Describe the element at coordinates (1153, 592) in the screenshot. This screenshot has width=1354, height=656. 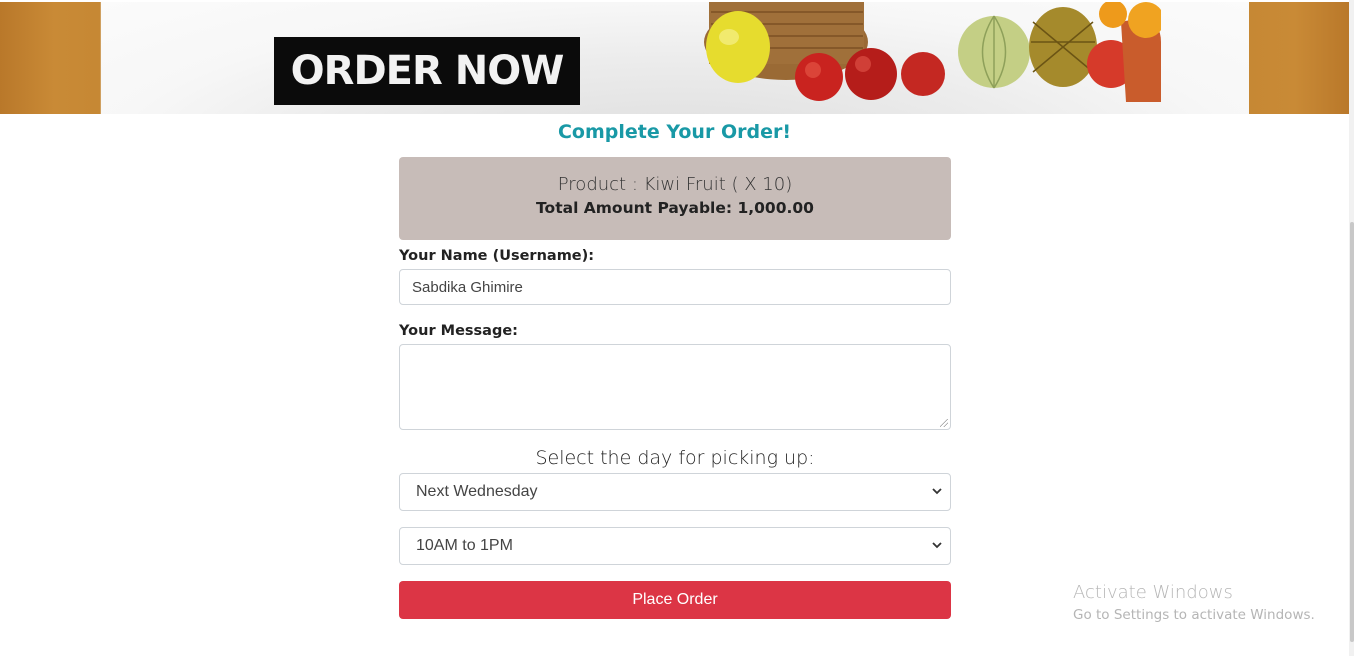
I see `activate-windows-title: Activate Windows` at that location.